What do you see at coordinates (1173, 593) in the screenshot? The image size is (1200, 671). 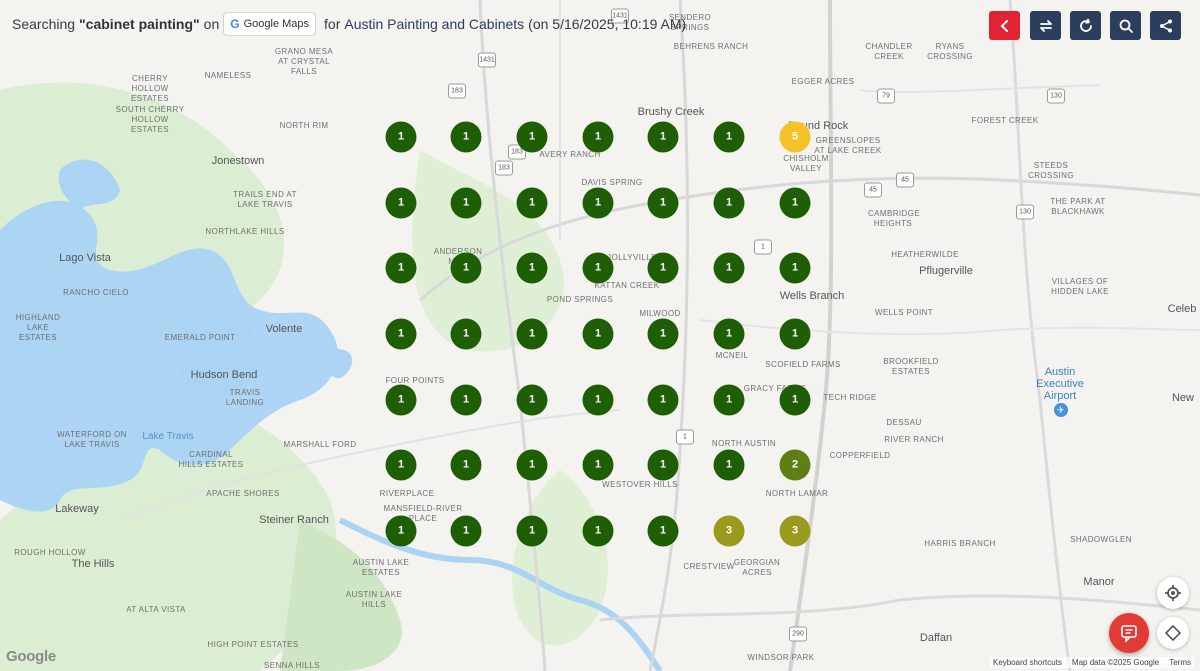 I see `locate-button` at bounding box center [1173, 593].